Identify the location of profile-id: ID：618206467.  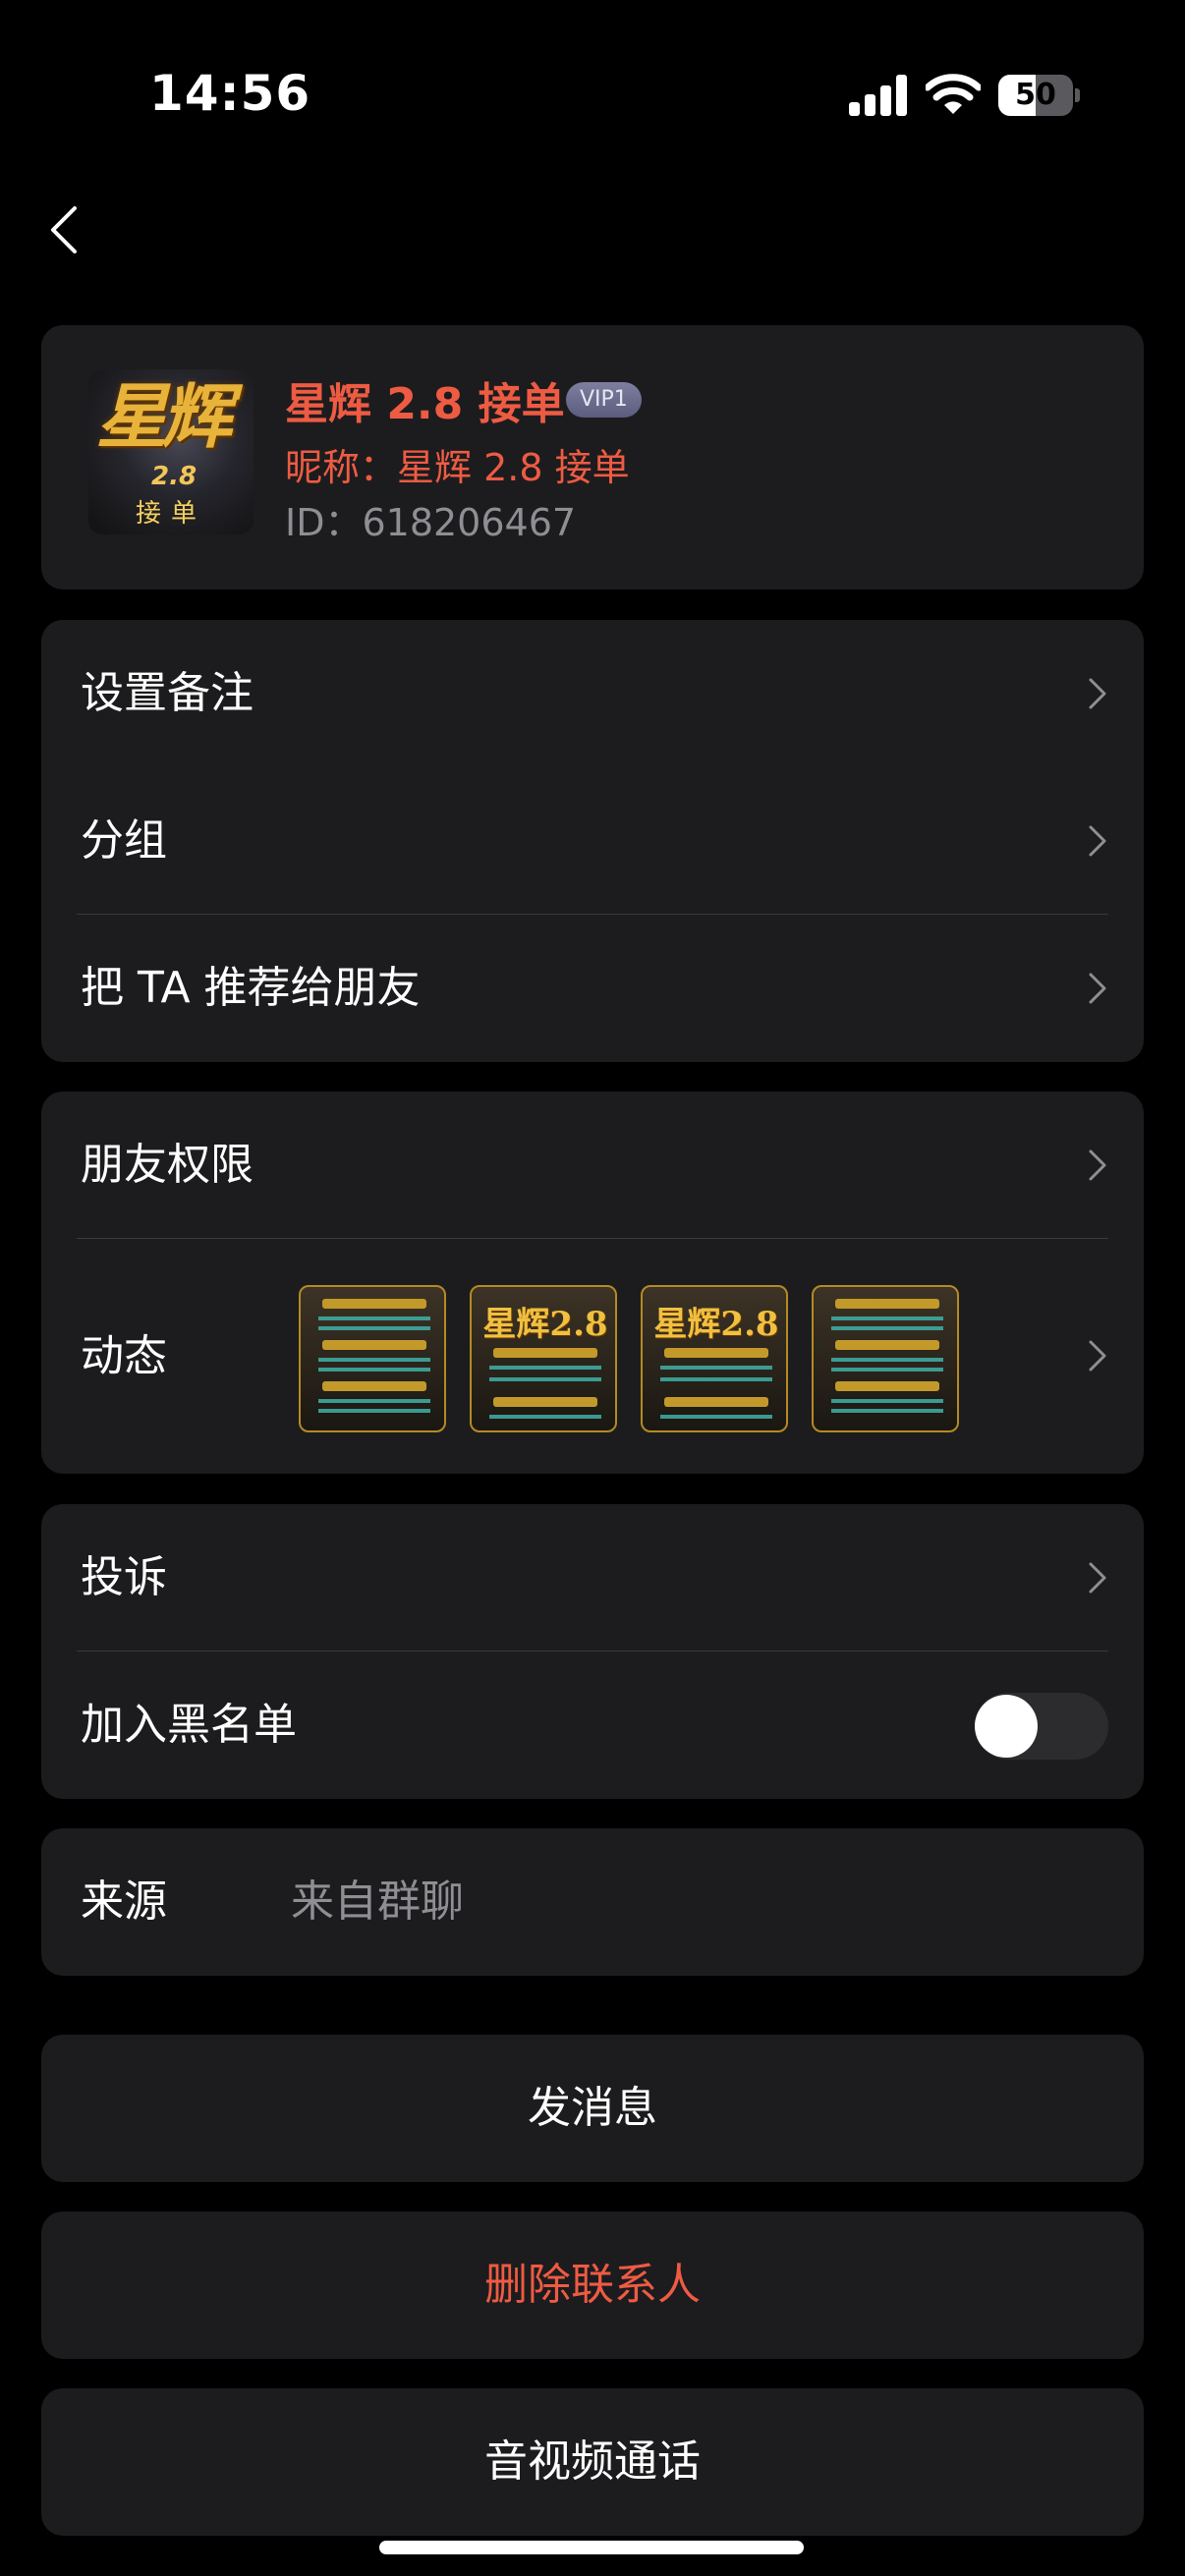
(431, 522).